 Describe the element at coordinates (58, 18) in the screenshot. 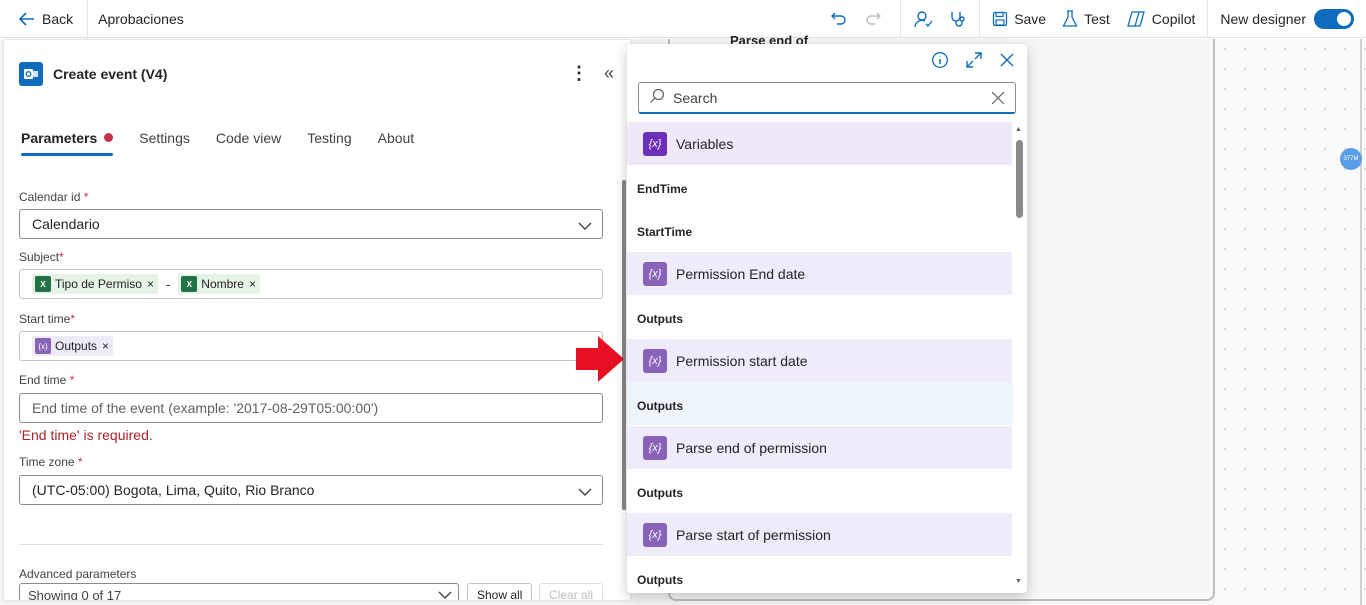

I see `back-label: Back` at that location.